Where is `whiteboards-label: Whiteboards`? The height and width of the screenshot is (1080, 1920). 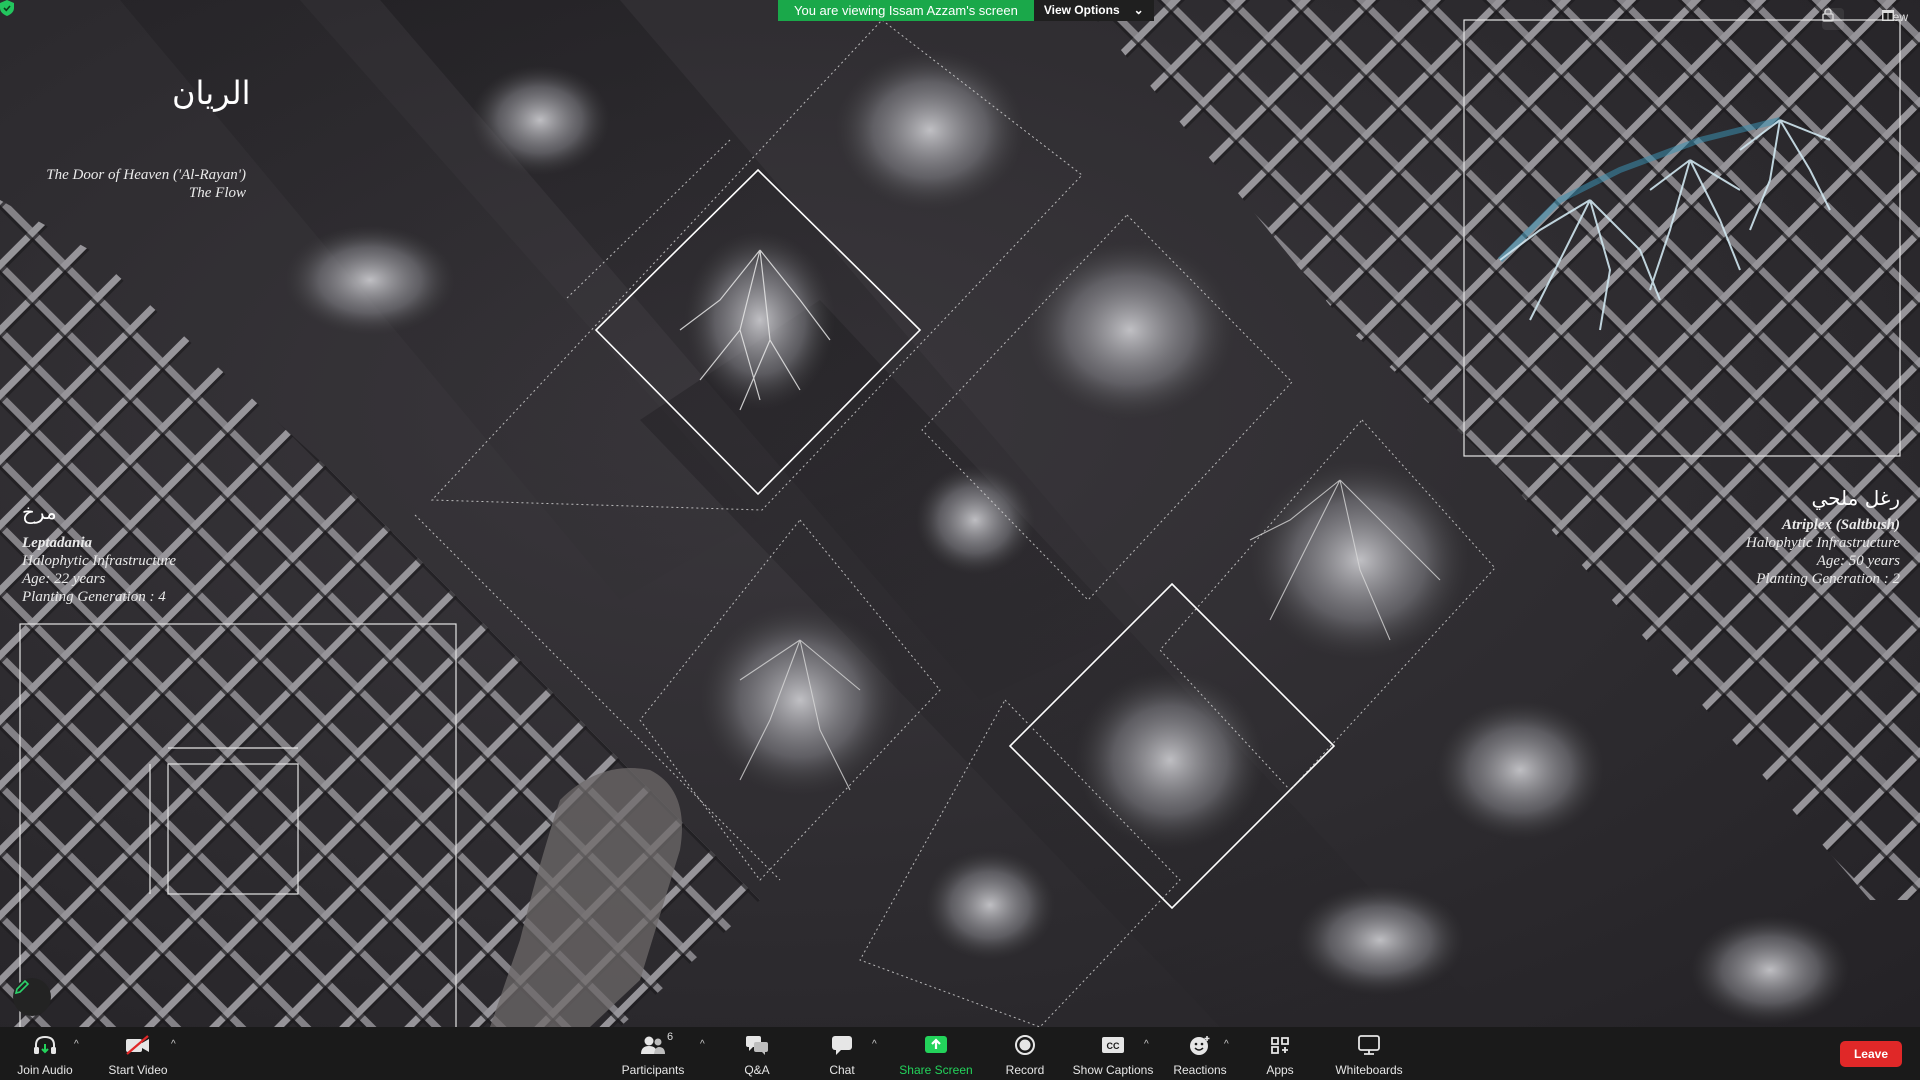
whiteboards-label: Whiteboards is located at coordinates (1369, 1070).